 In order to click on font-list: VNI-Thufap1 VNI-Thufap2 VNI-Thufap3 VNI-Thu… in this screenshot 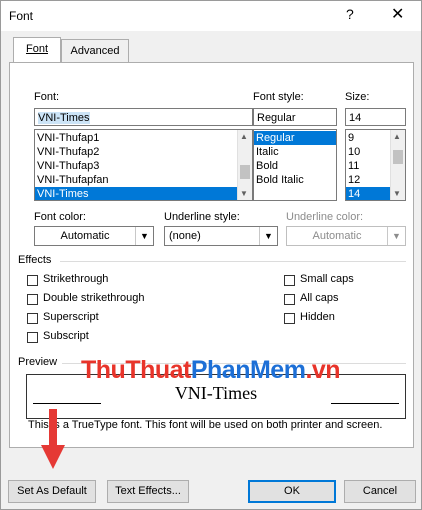, I will do `click(143, 165)`.